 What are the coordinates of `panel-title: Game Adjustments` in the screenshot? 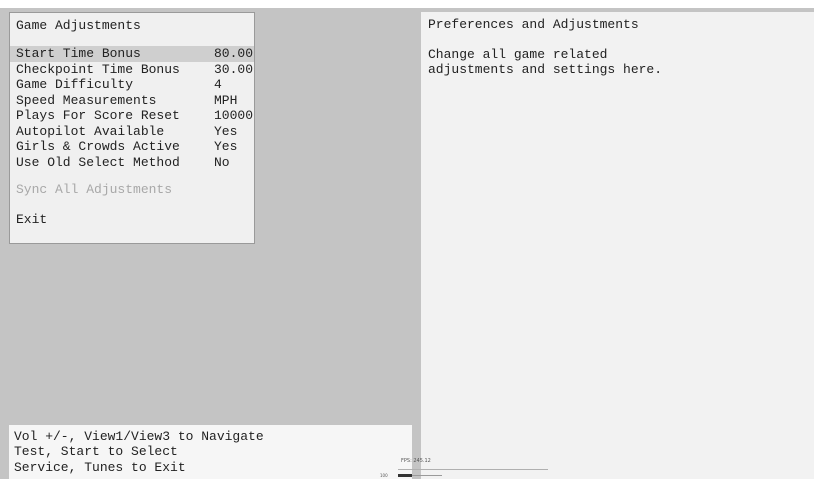 It's located at (78, 25).